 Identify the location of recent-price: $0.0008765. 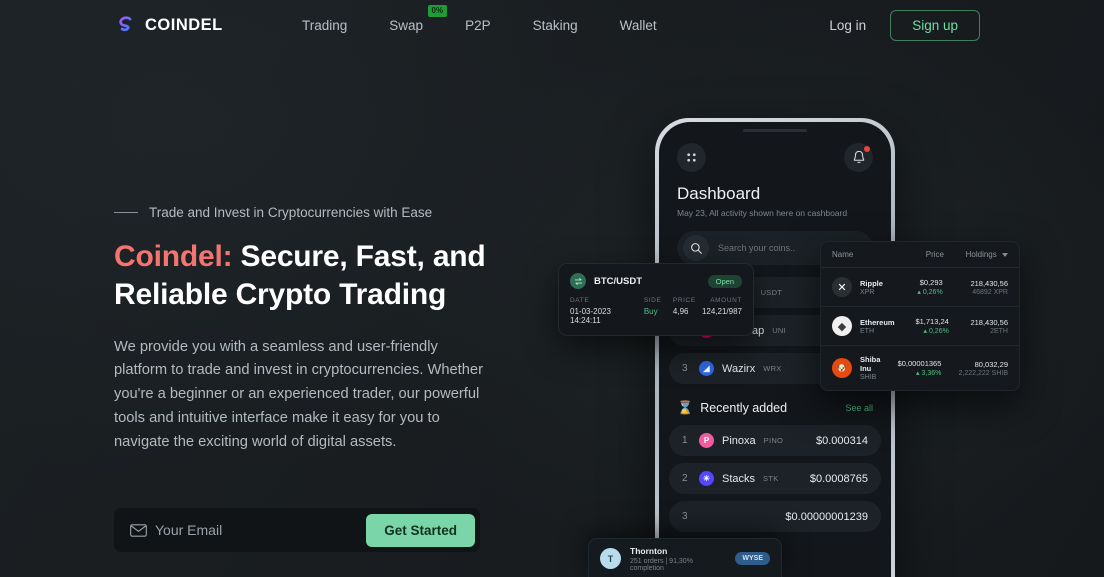
(838, 478).